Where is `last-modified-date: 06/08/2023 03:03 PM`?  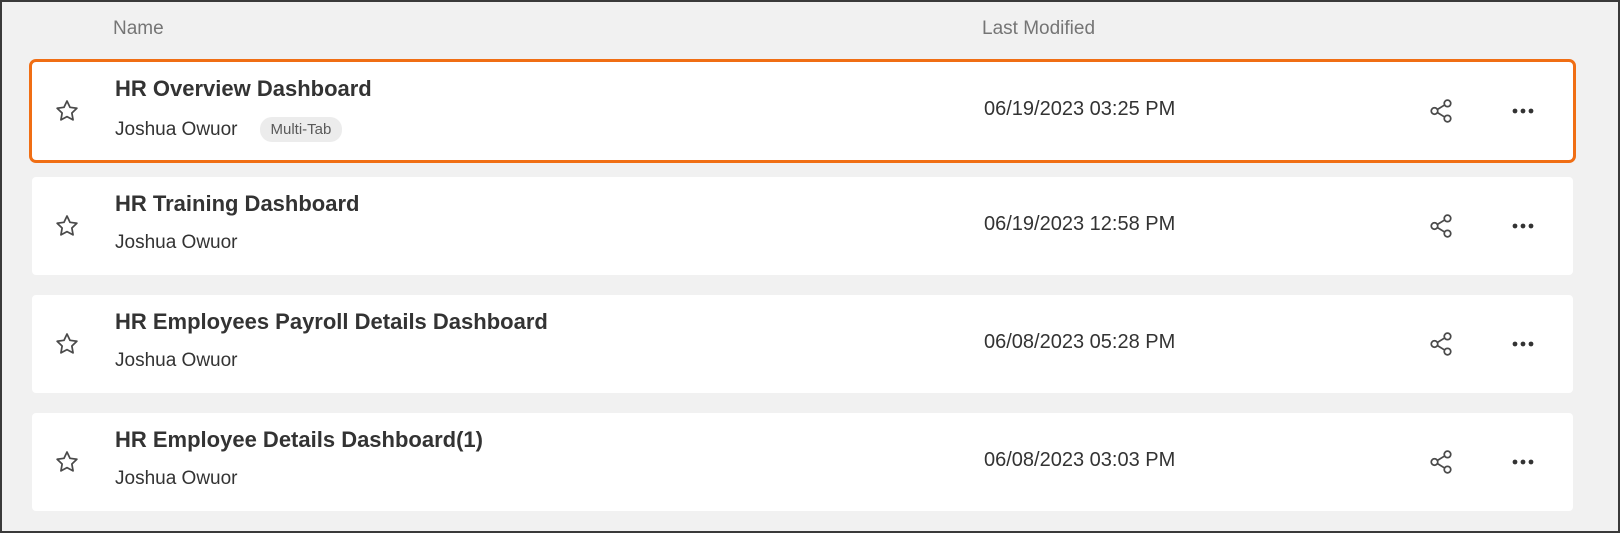
last-modified-date: 06/08/2023 03:03 PM is located at coordinates (1080, 460).